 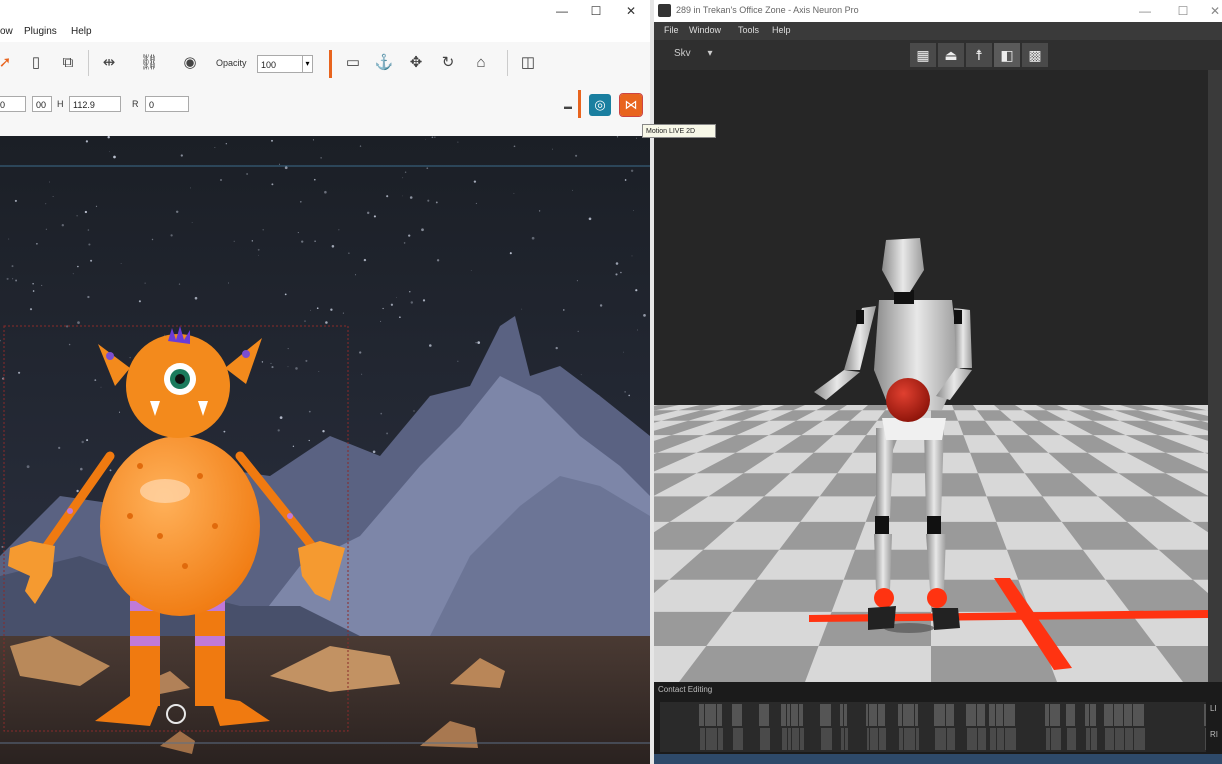 What do you see at coordinates (664, 10) in the screenshot?
I see `app-logo-icon` at bounding box center [664, 10].